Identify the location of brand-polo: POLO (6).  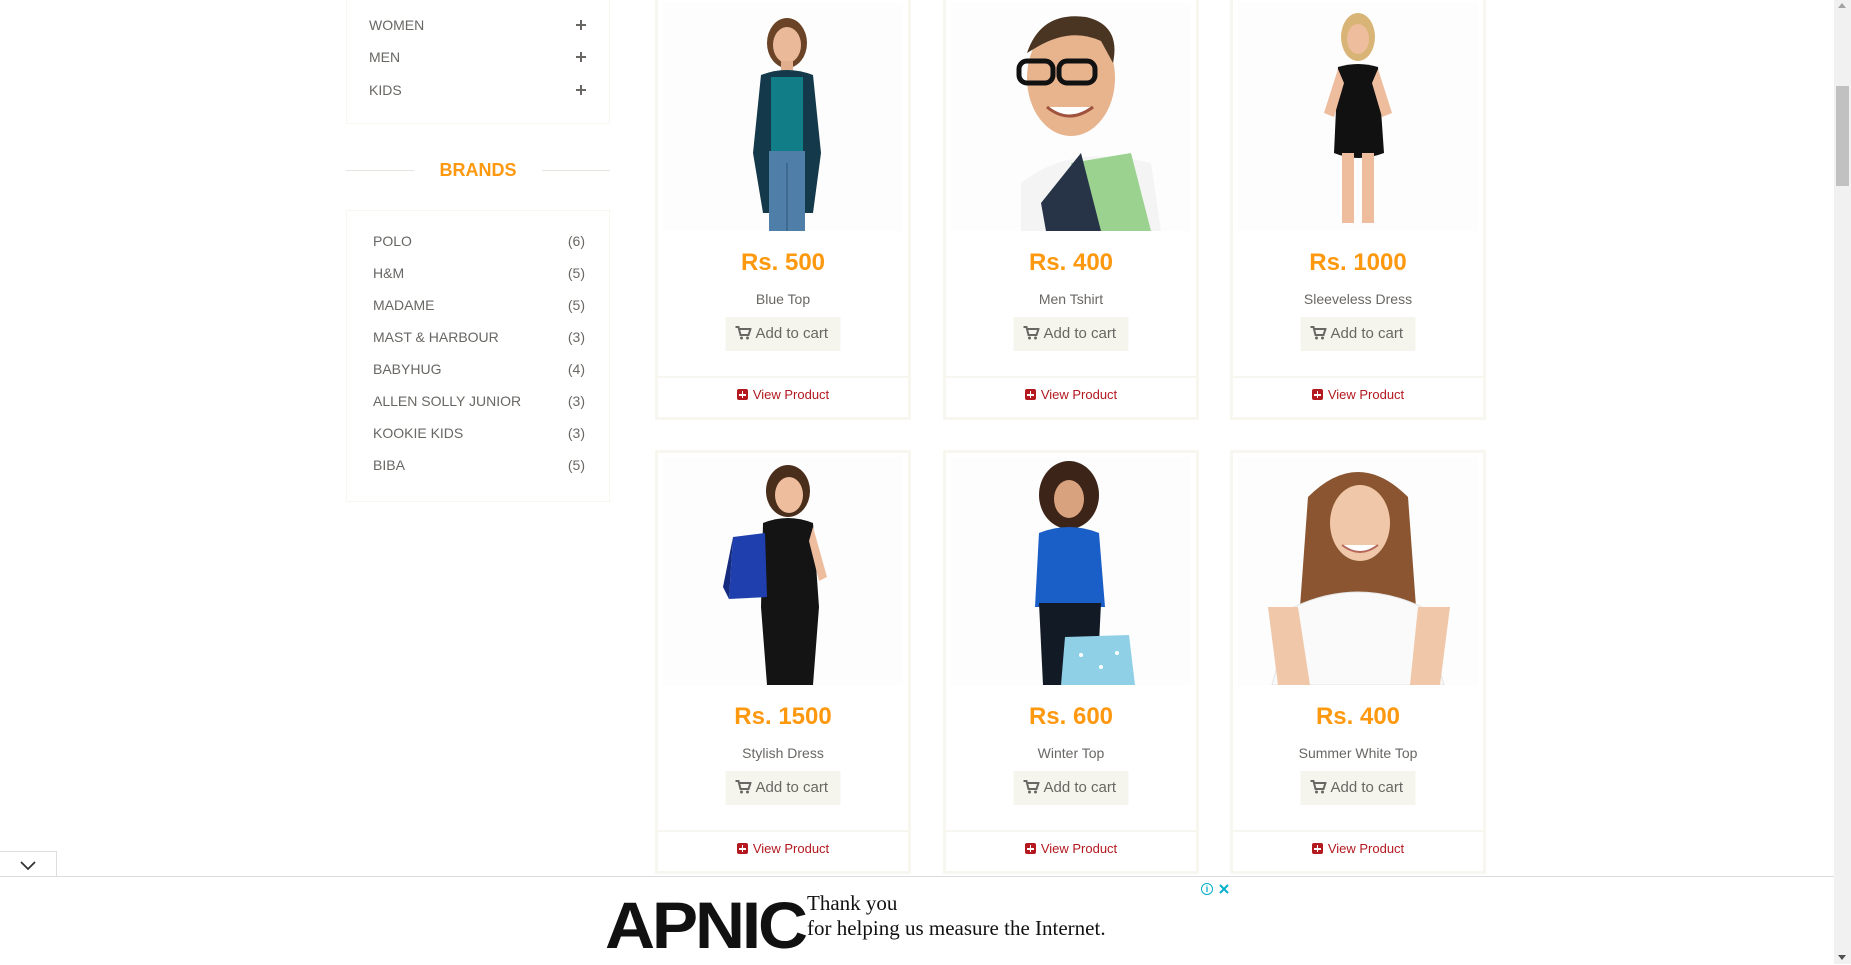
(479, 241).